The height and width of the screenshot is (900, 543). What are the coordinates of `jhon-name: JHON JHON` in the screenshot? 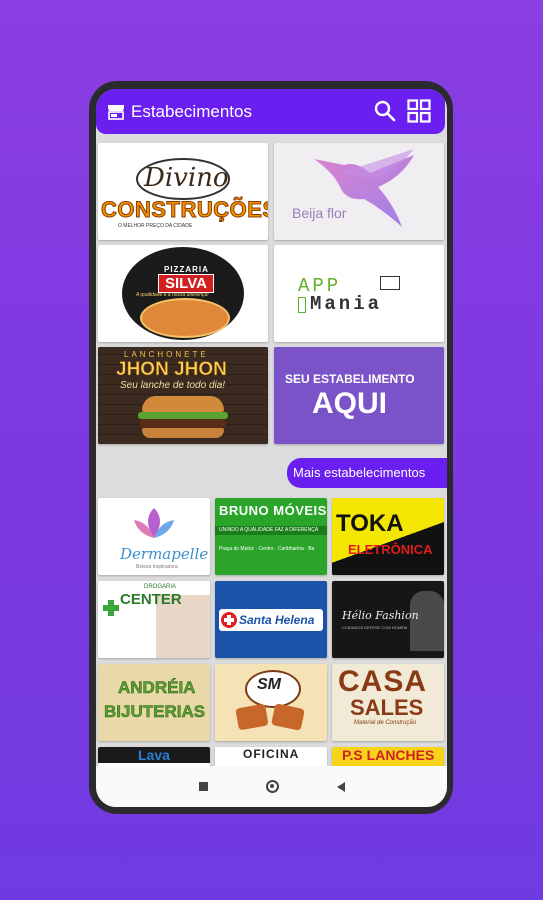 It's located at (171, 370).